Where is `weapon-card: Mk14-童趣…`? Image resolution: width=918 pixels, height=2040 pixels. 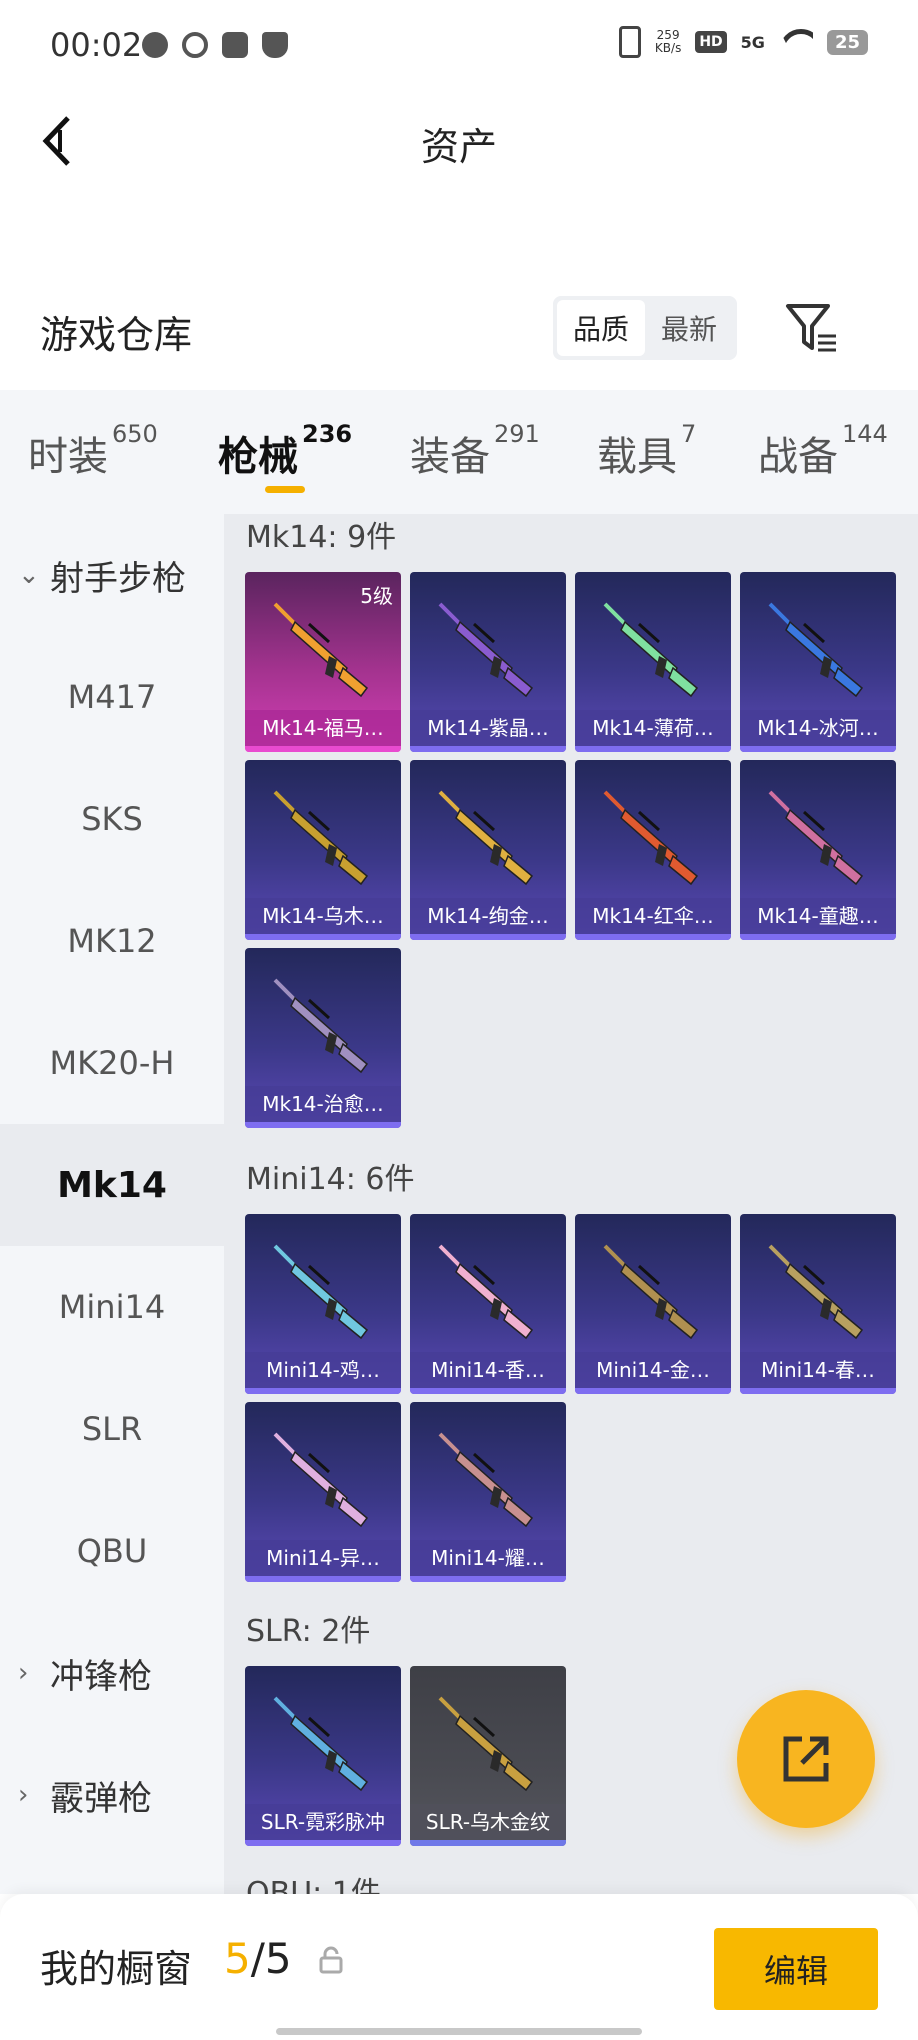 weapon-card: Mk14-童趣… is located at coordinates (818, 850).